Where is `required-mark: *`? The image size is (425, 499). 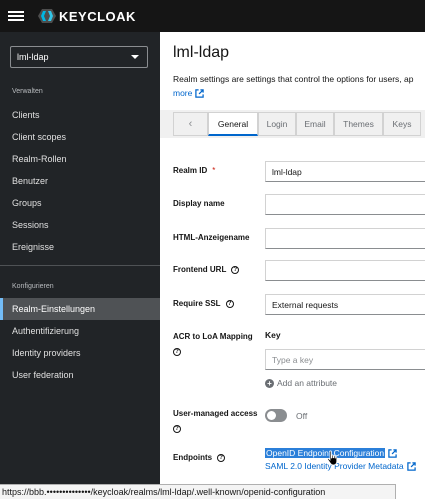
required-mark: * is located at coordinates (214, 170).